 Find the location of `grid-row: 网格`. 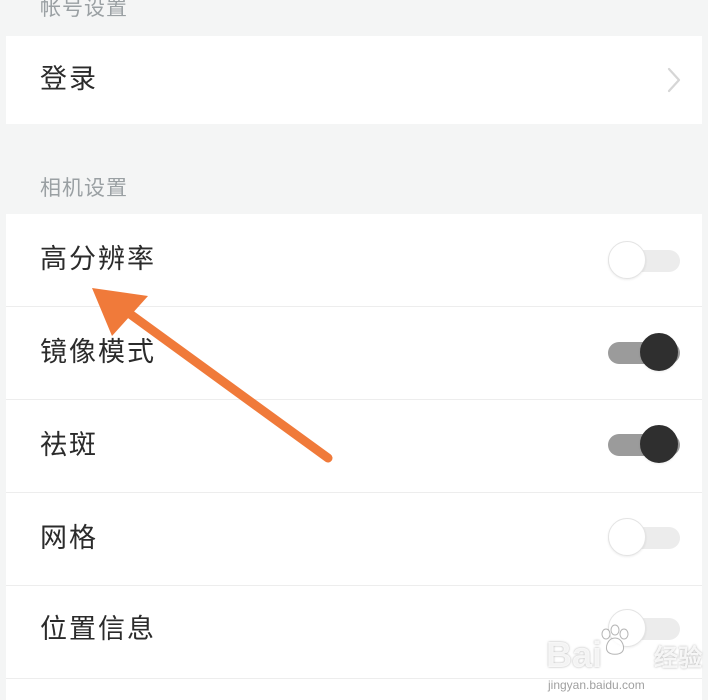

grid-row: 网格 is located at coordinates (354, 539).